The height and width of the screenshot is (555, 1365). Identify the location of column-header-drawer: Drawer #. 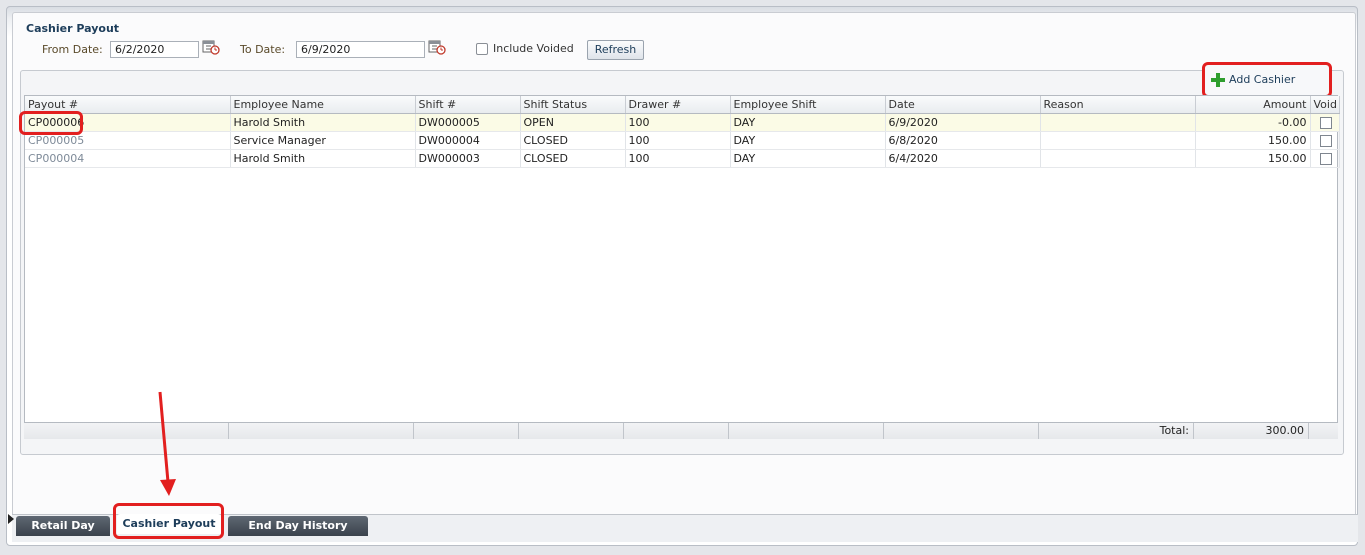
(678, 105).